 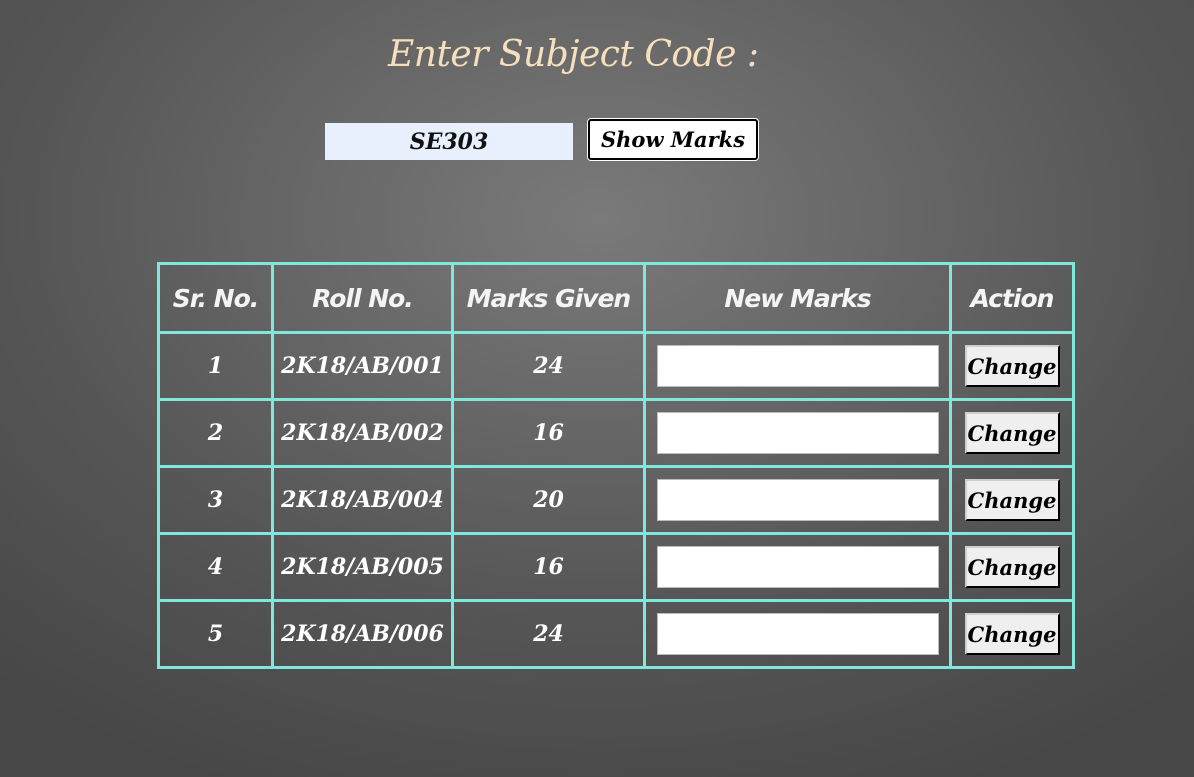 What do you see at coordinates (362, 366) in the screenshot?
I see `roll-no-cell: 2K18/AB/001` at bounding box center [362, 366].